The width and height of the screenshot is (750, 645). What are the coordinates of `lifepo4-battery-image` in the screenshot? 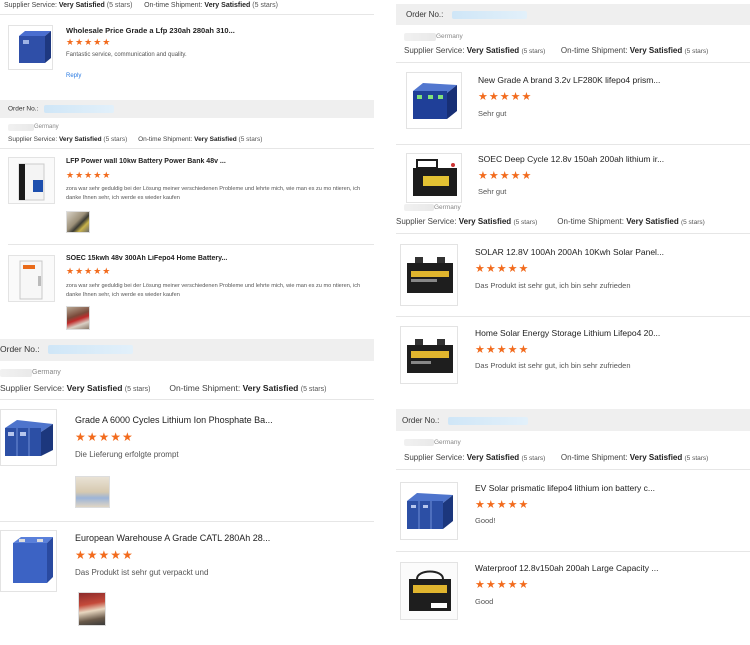 It's located at (430, 356).